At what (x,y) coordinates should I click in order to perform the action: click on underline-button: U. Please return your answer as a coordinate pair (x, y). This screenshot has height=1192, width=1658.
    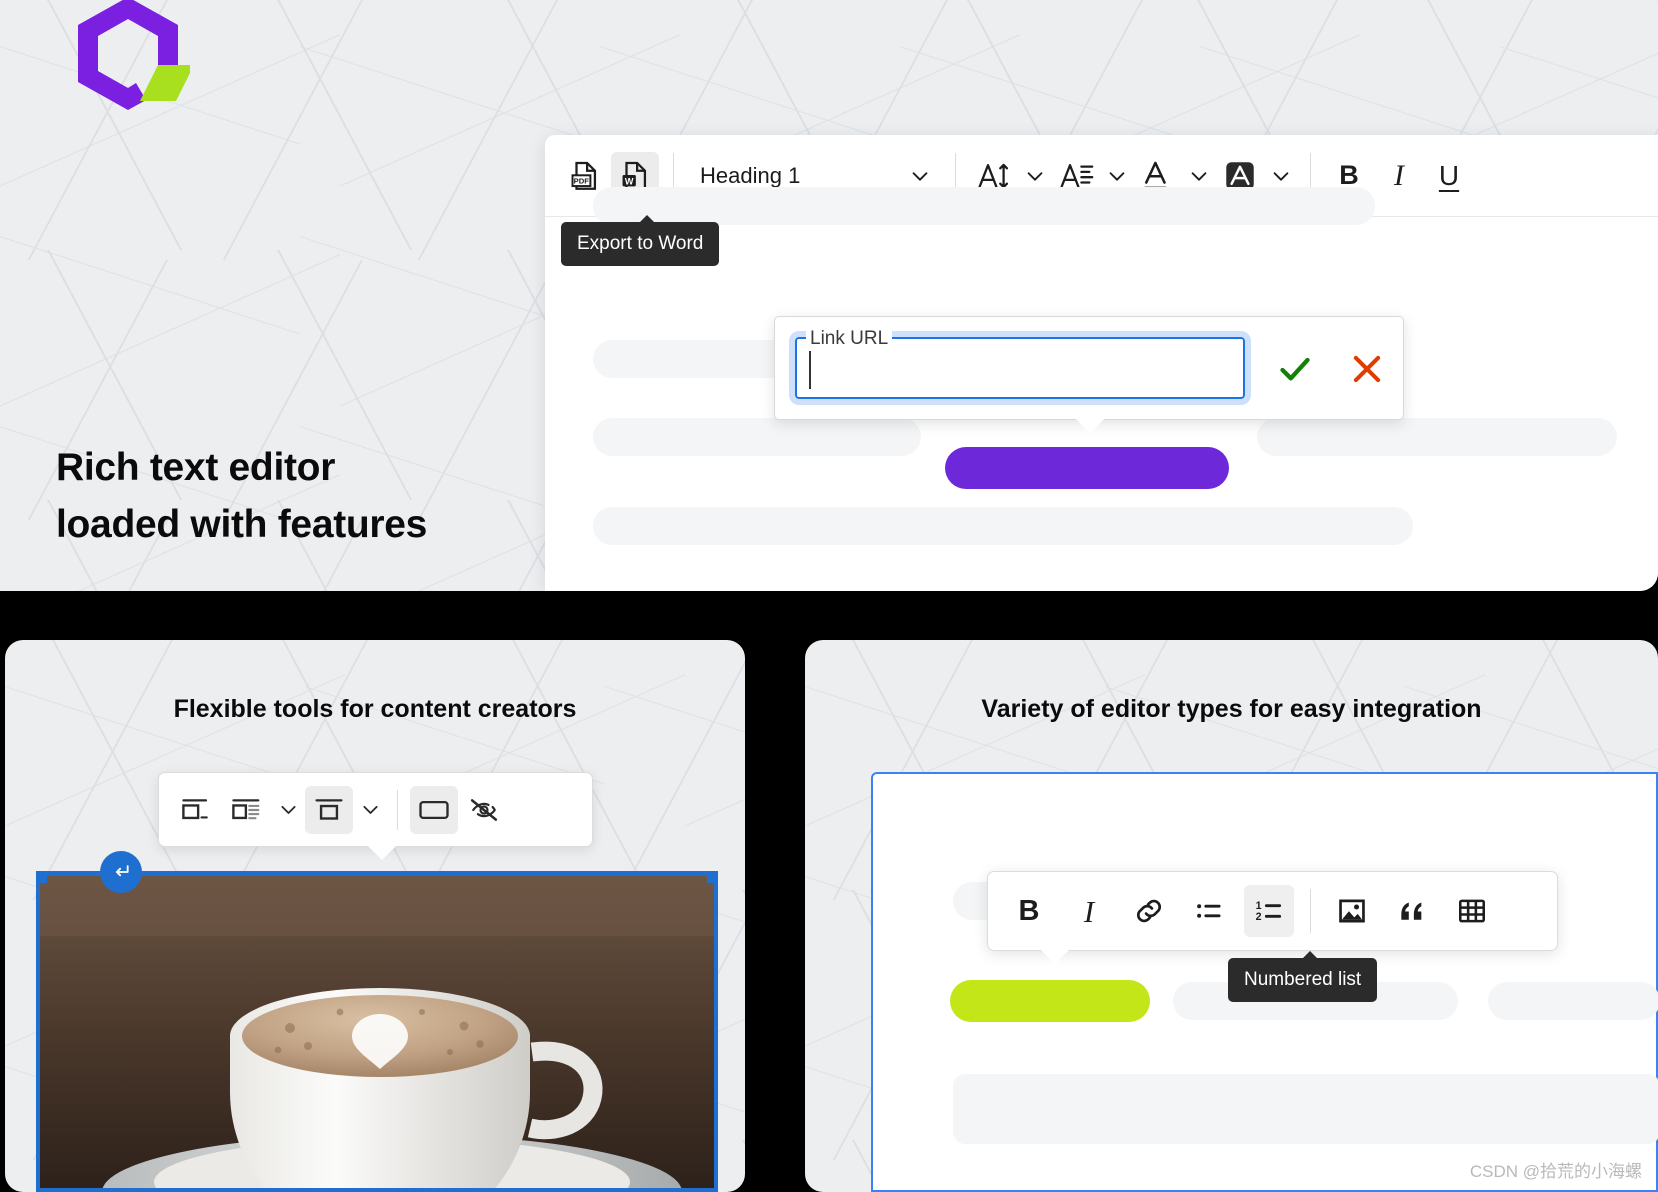
    Looking at the image, I should click on (1449, 176).